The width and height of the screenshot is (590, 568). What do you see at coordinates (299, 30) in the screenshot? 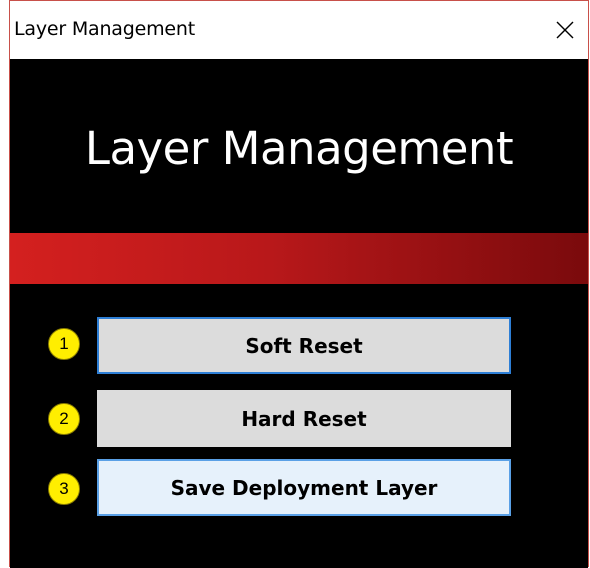
I see `title-bar: Layer Management` at bounding box center [299, 30].